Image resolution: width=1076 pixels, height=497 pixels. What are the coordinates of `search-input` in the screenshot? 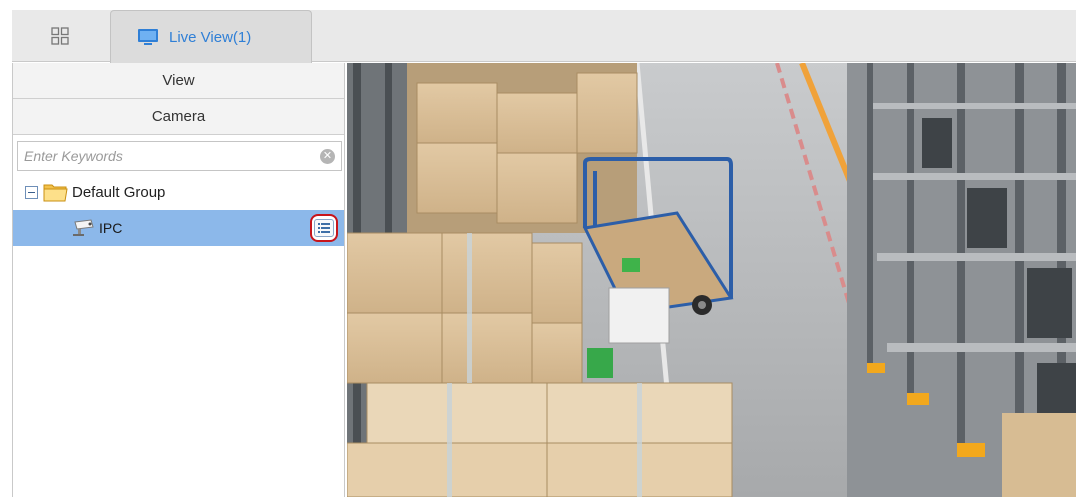 It's located at (179, 156).